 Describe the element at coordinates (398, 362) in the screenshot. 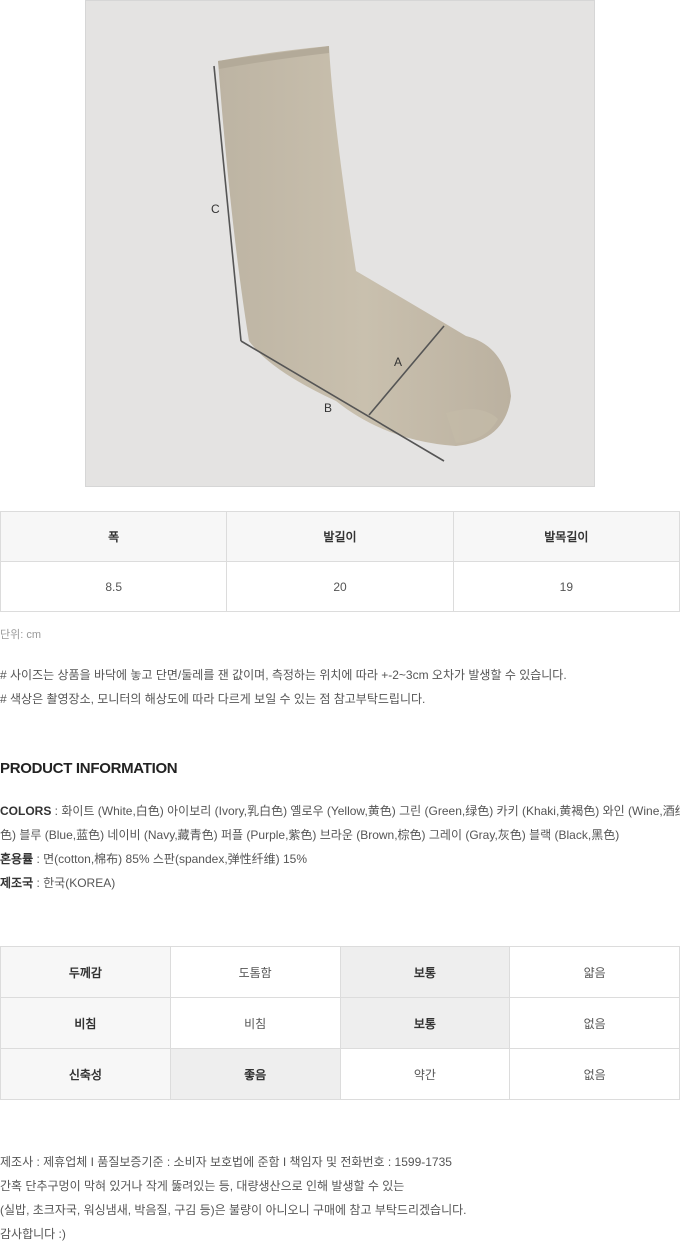

I see `measure-label-a: A` at that location.